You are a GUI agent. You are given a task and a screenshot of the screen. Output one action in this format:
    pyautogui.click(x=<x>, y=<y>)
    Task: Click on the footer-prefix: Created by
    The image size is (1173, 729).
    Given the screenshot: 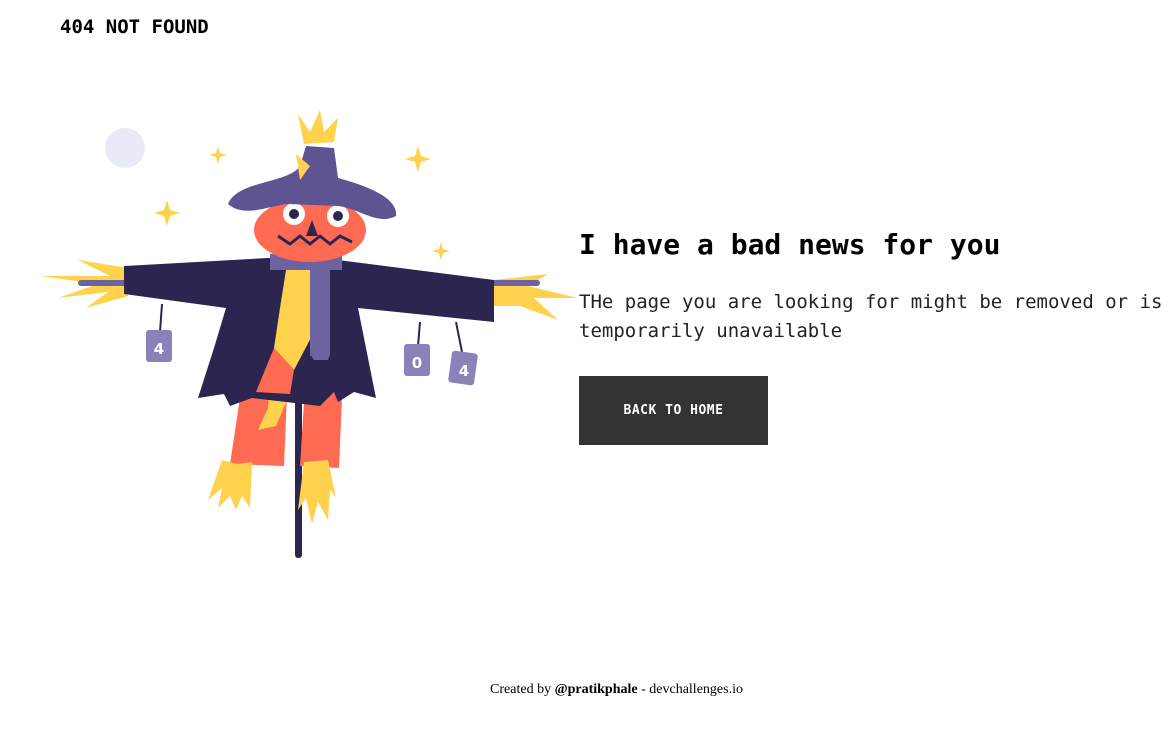 What is the action you would take?
    pyautogui.click(x=522, y=689)
    